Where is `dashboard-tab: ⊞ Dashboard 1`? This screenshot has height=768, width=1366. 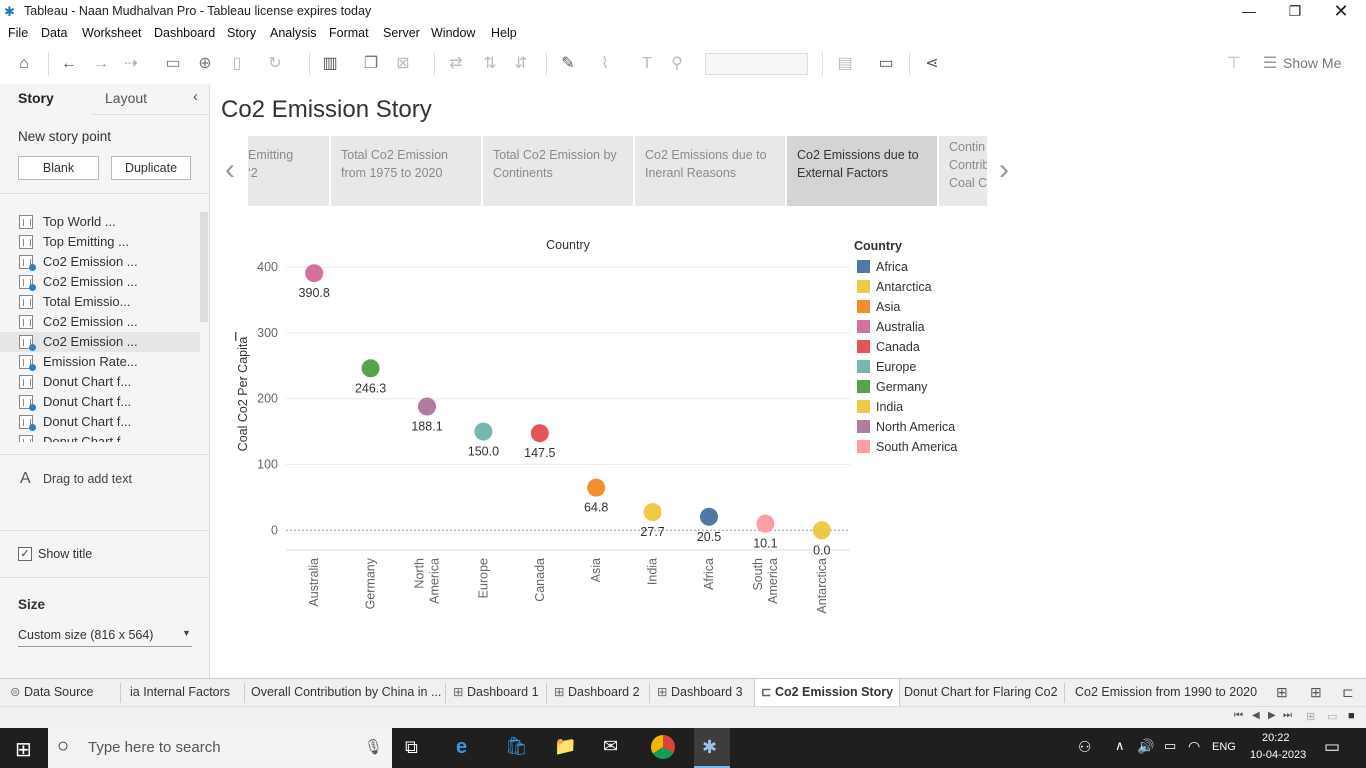 dashboard-tab: ⊞ Dashboard 1 is located at coordinates (496, 693).